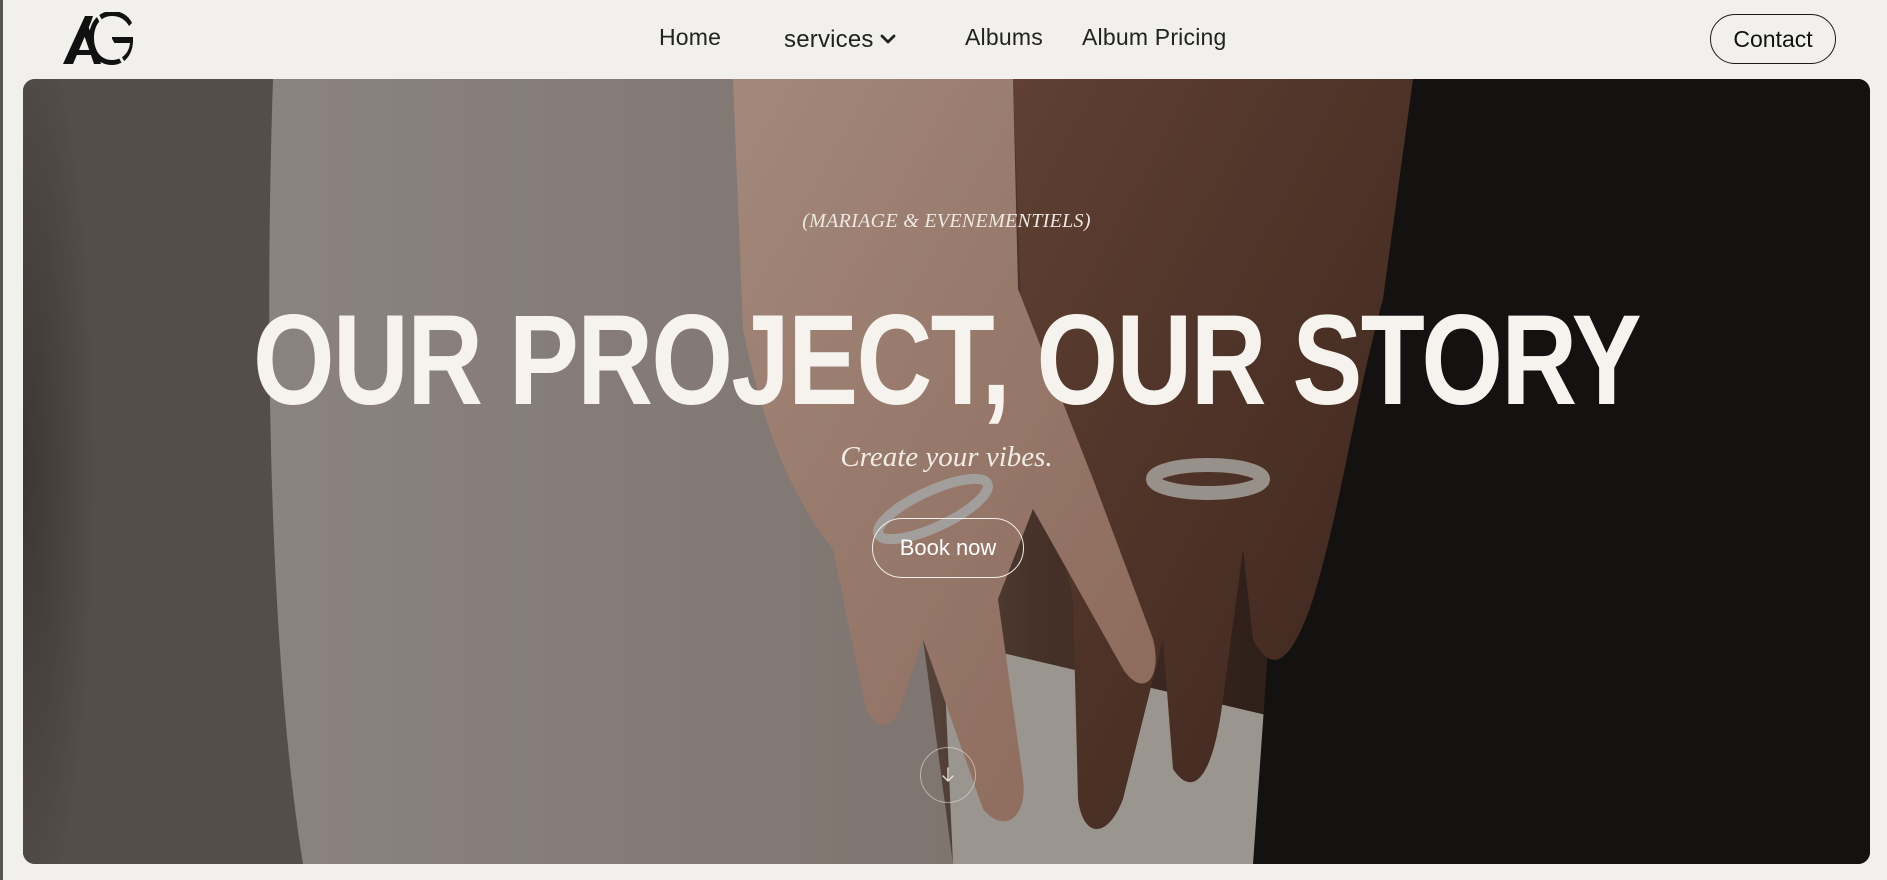 The width and height of the screenshot is (1887, 880). I want to click on nav-album-pricing: Album Pricing, so click(1154, 37).